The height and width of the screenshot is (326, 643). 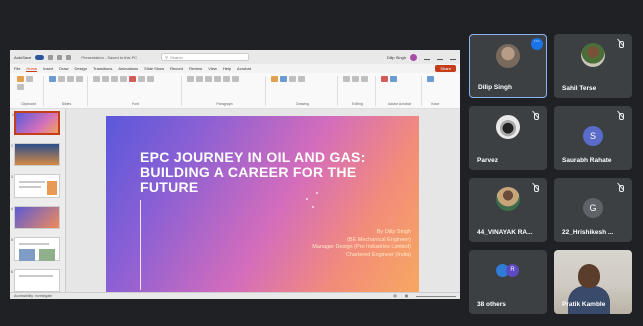 I want to click on avatar: G, so click(x=593, y=208).